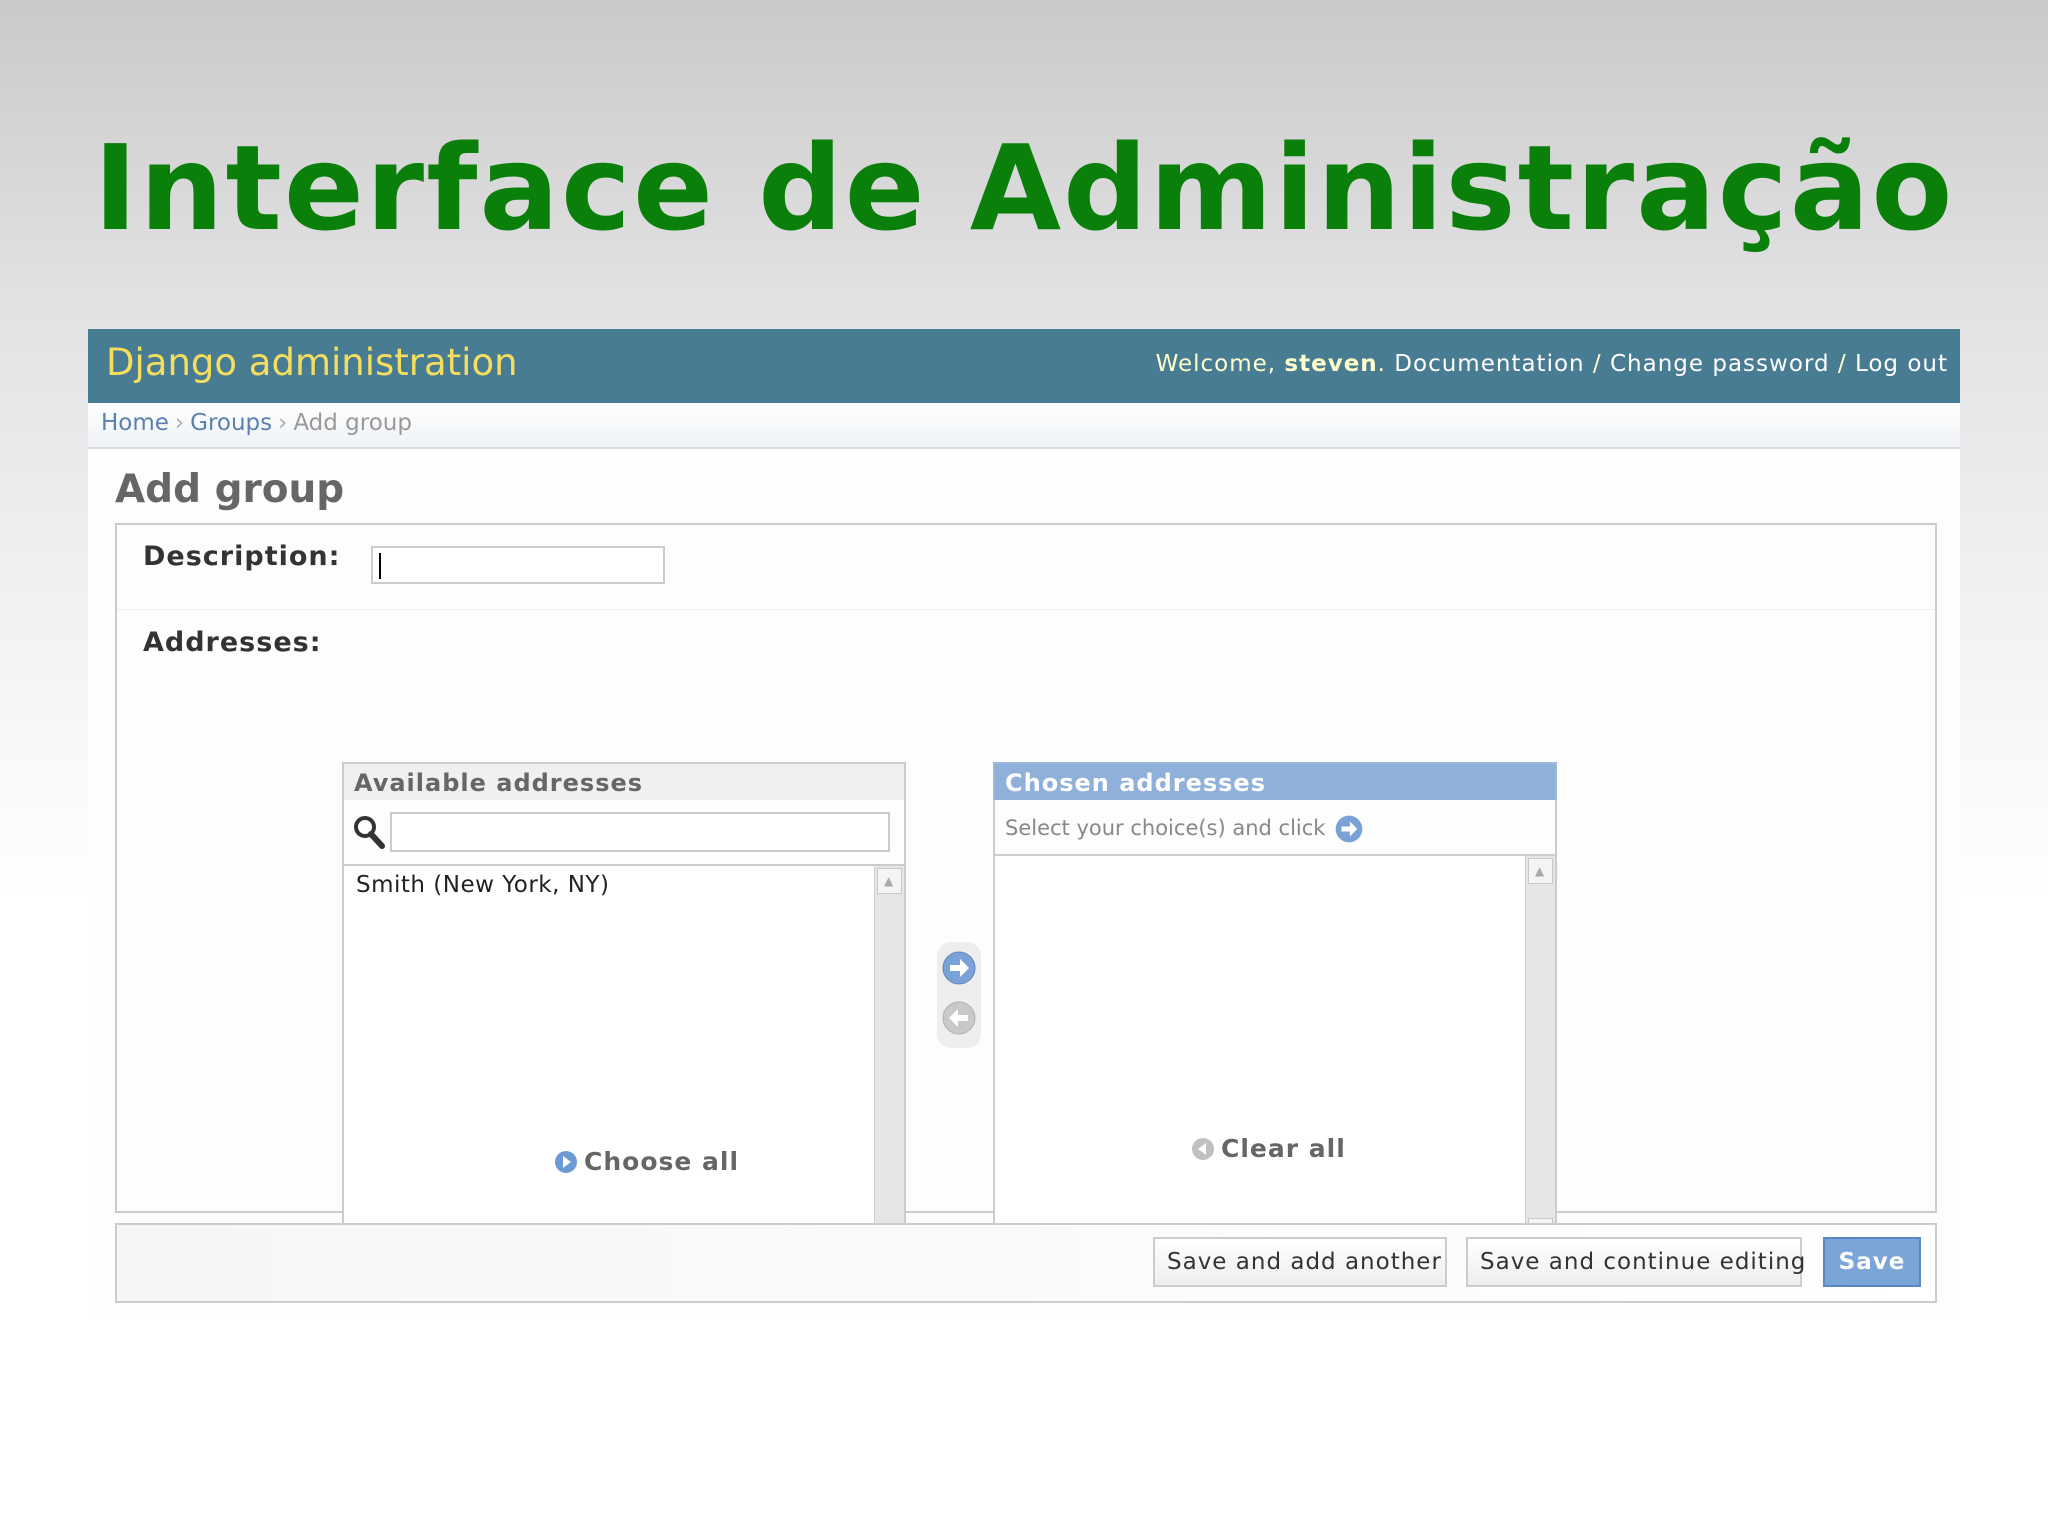 This screenshot has height=1535, width=2048. I want to click on remove-arrow-icon, so click(959, 1018).